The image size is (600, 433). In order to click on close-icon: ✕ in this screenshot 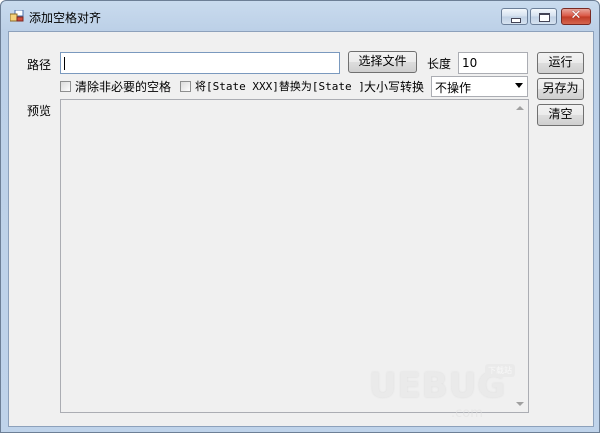, I will do `click(576, 15)`.